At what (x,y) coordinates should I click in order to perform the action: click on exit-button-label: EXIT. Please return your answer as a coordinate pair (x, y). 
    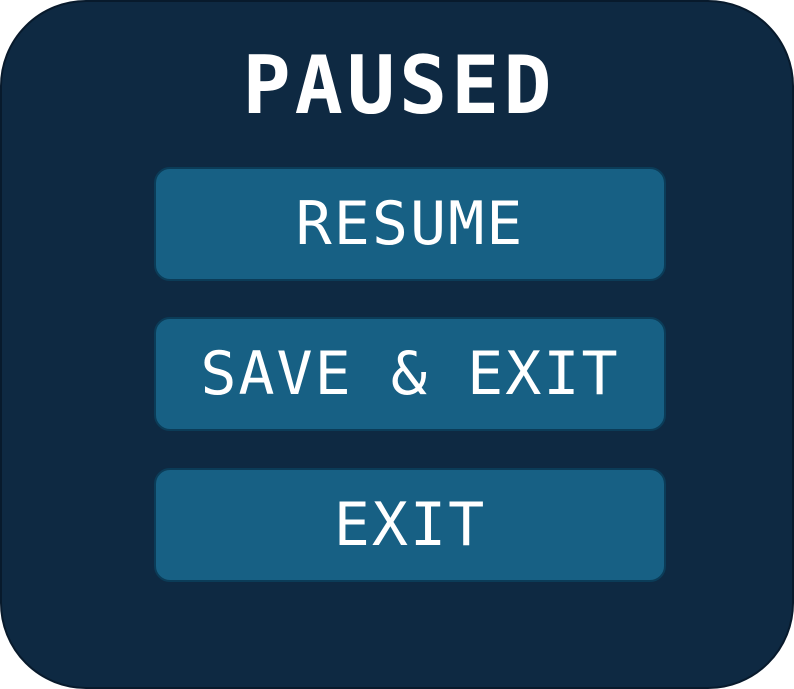
    Looking at the image, I should click on (410, 525).